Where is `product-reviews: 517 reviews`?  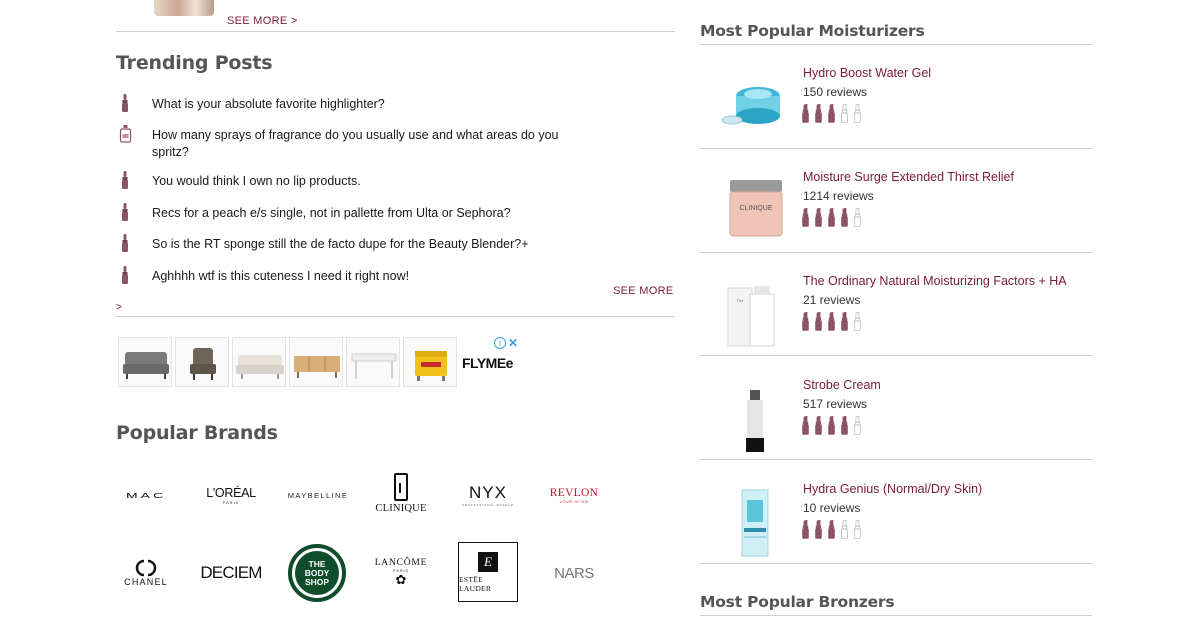 product-reviews: 517 reviews is located at coordinates (835, 404).